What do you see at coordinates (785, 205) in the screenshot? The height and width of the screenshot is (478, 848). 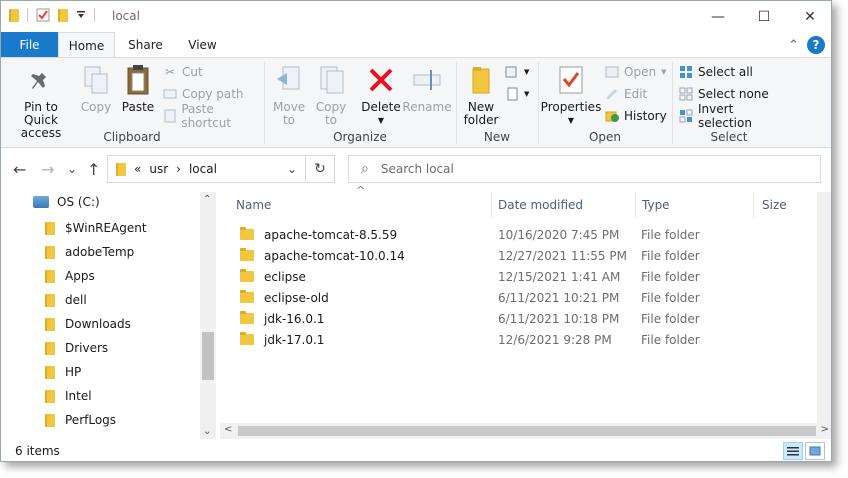 I see `column-header-size: Size` at bounding box center [785, 205].